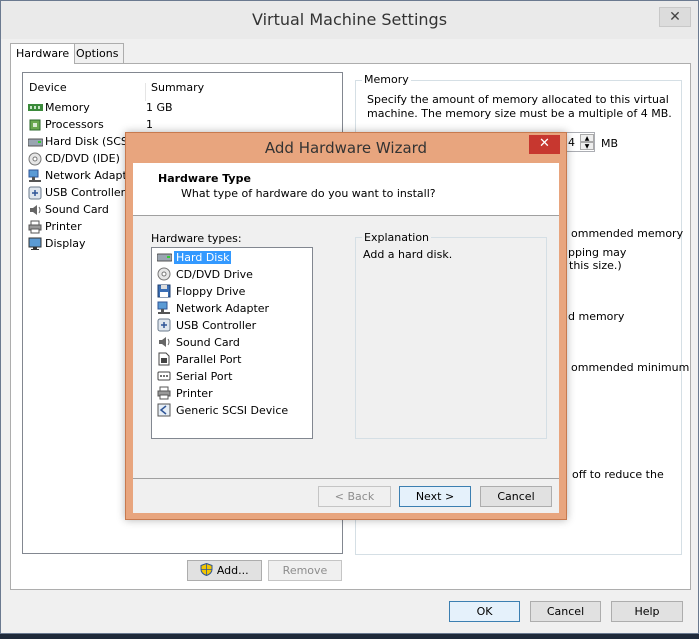 The image size is (699, 639). What do you see at coordinates (565, 611) in the screenshot?
I see `cancel-button: Cancel` at bounding box center [565, 611].